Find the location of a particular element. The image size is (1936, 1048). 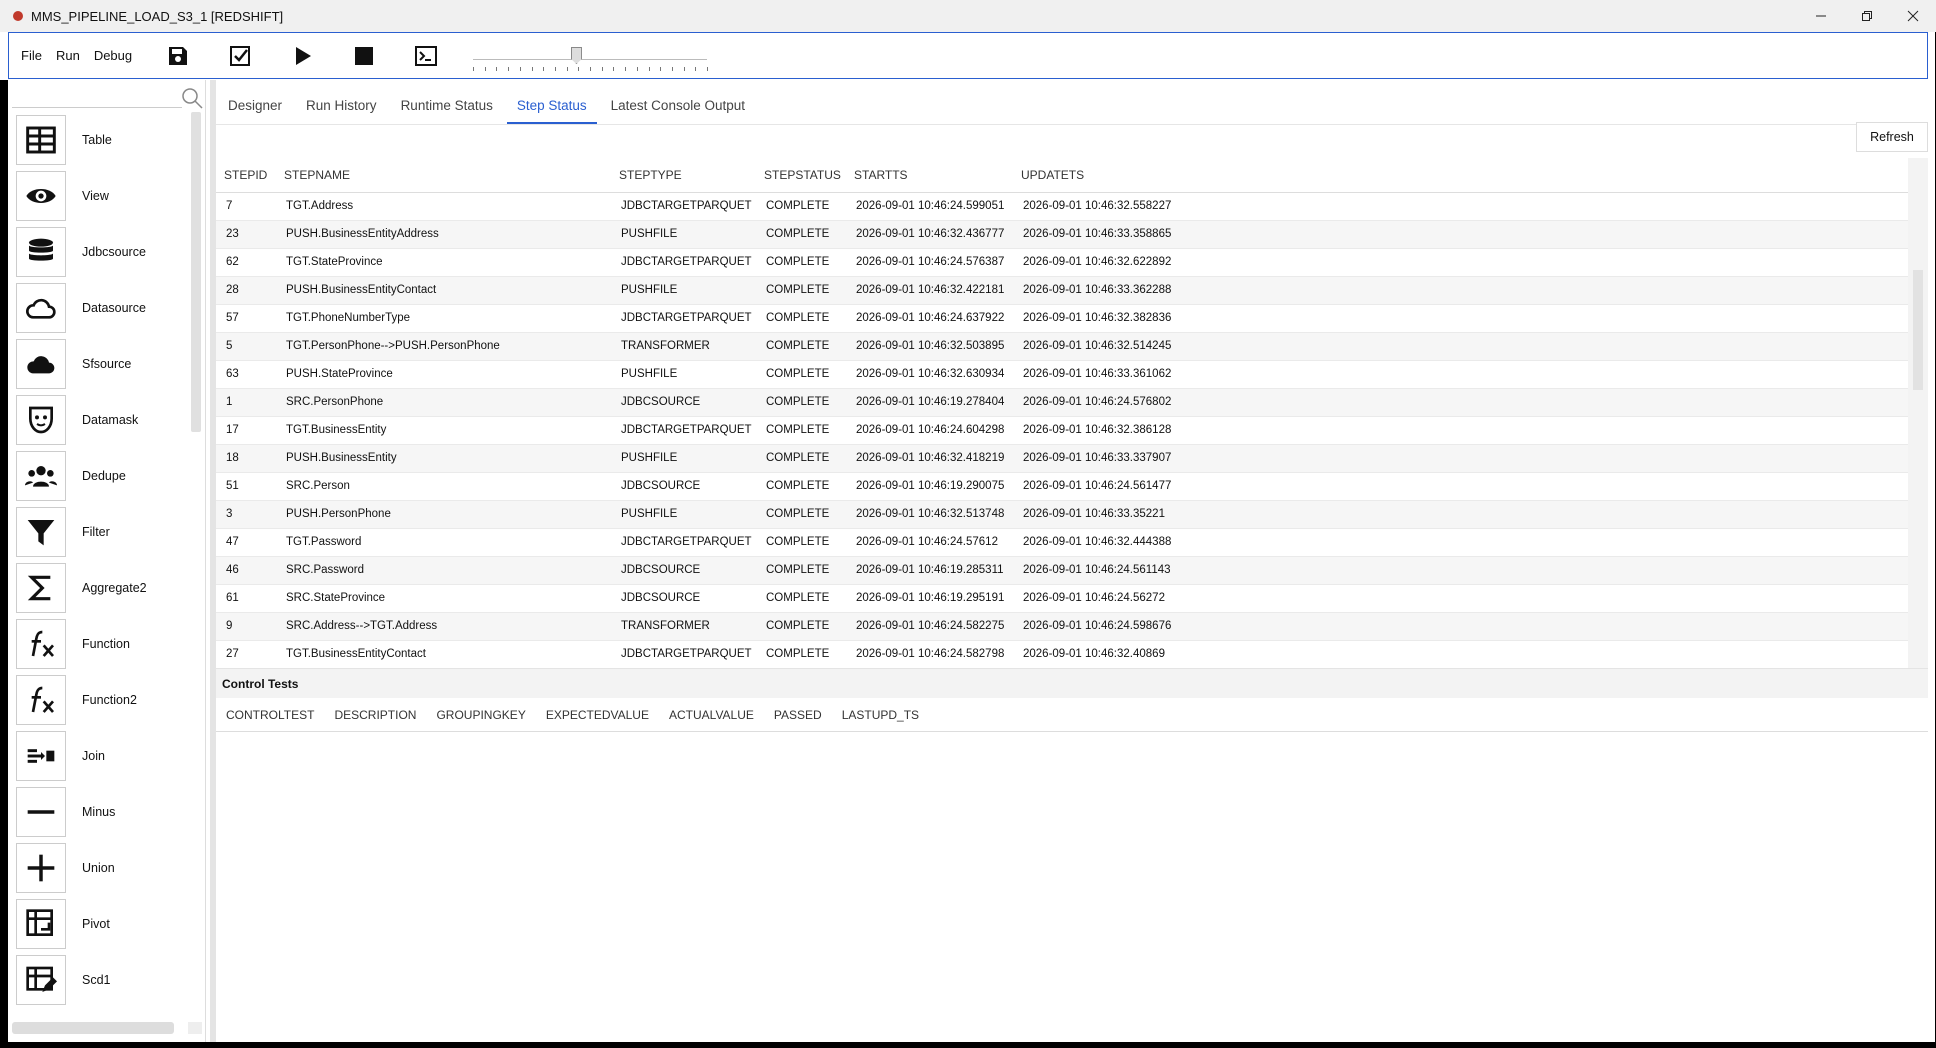

restore-button is located at coordinates (1867, 16).